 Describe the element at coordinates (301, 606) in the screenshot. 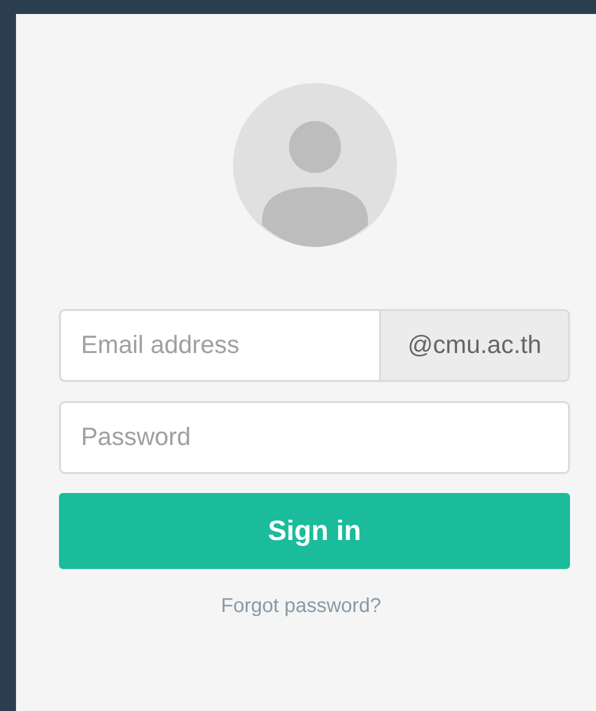

I see `forgot-password-link: Forgot password?` at that location.